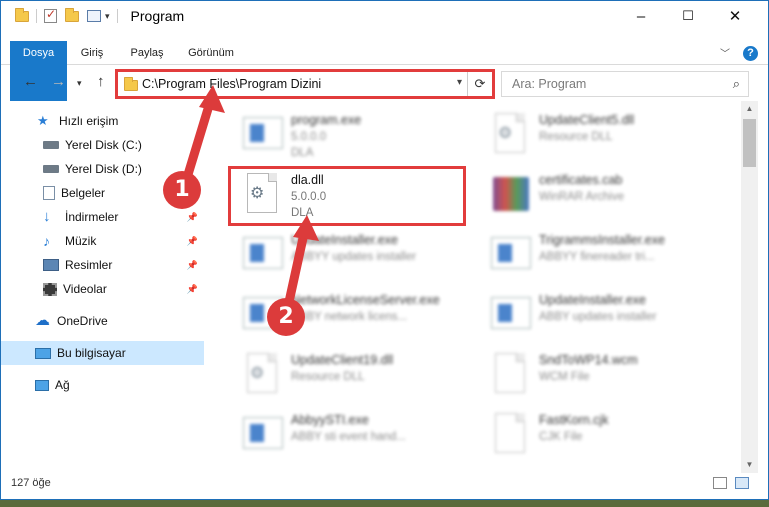  I want to click on sidebar-item-bu-bilgisayar: Bu bilgisayar, so click(102, 353).